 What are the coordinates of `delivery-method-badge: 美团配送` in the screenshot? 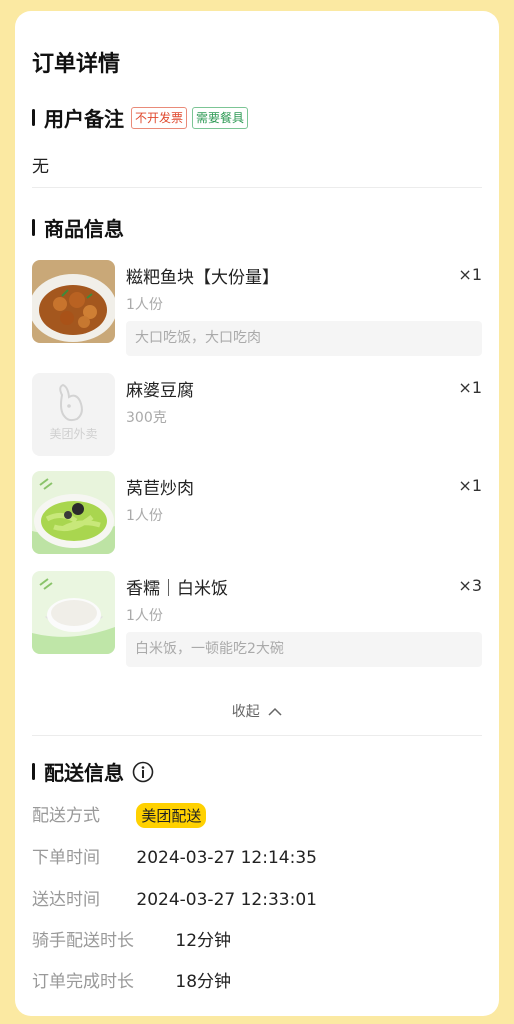 It's located at (171, 815).